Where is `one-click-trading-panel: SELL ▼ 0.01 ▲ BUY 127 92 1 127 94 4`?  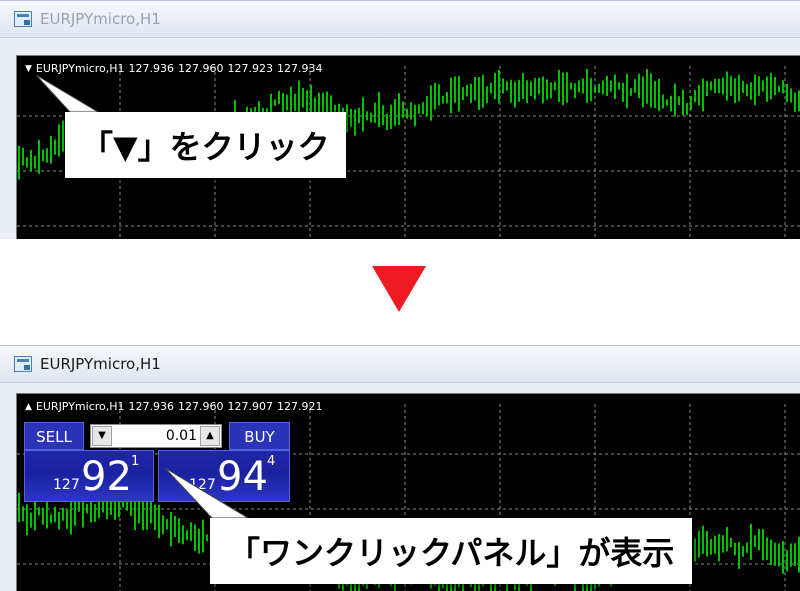
one-click-trading-panel: SELL ▼ 0.01 ▲ BUY 127 92 1 127 94 4 is located at coordinates (157, 462).